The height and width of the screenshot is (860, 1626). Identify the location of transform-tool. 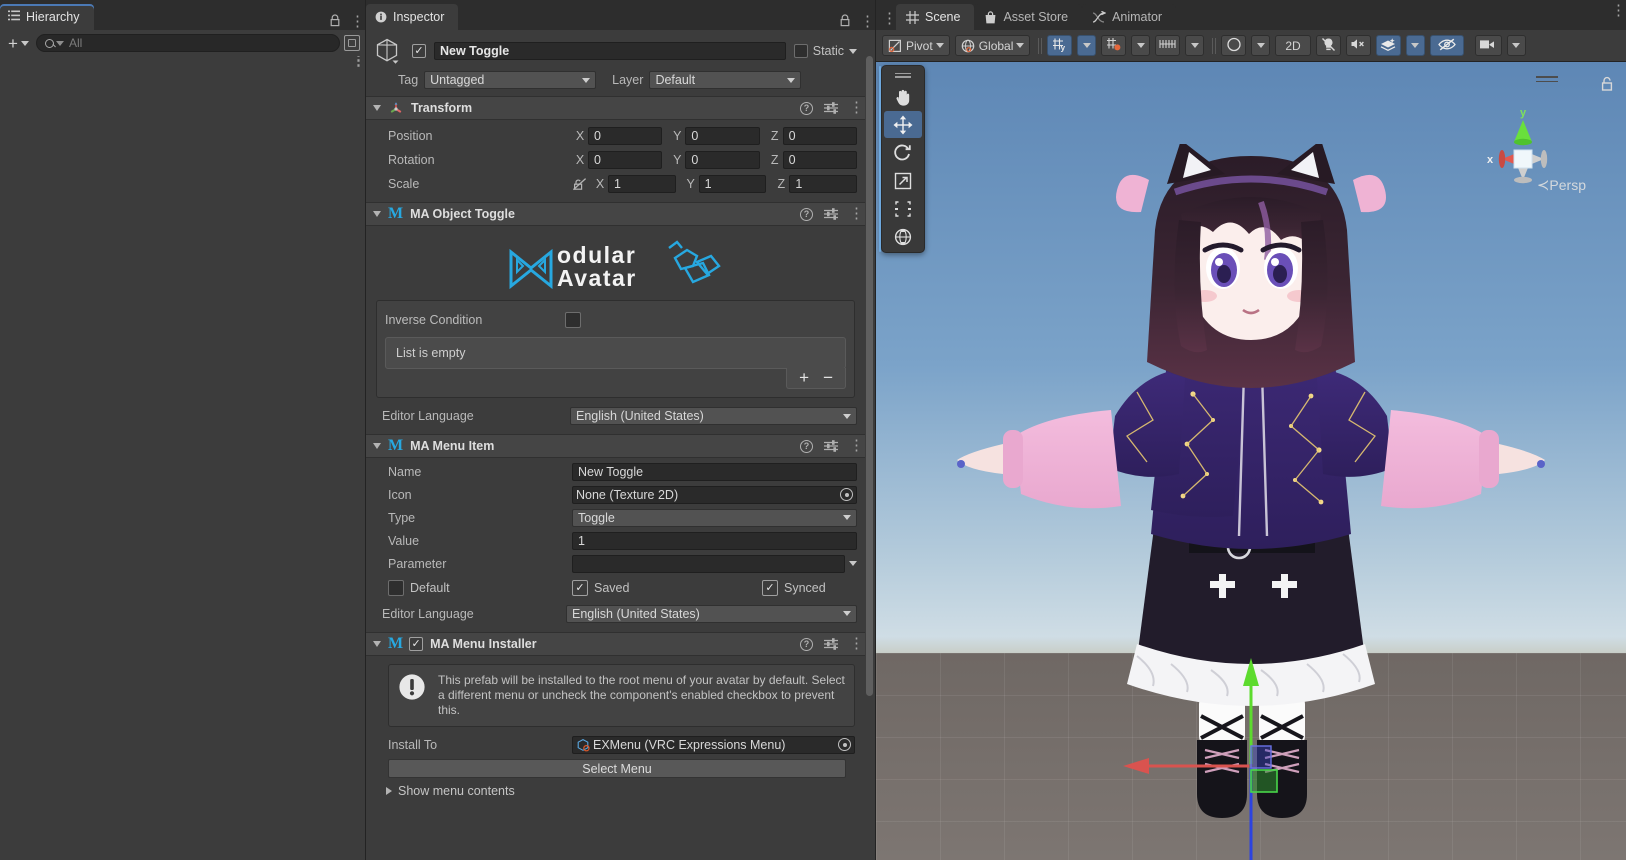
(903, 236).